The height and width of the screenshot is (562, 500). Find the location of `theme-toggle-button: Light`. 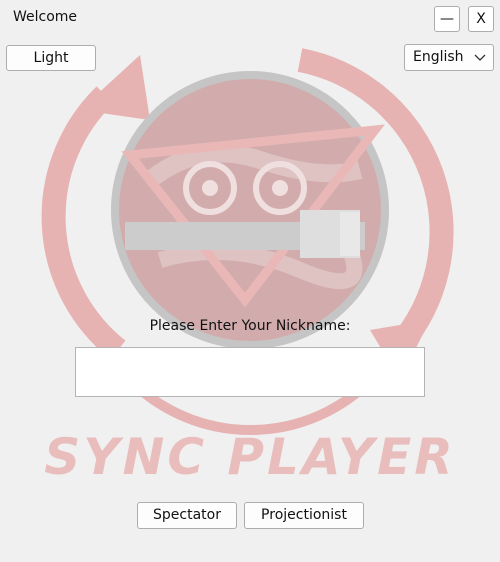

theme-toggle-button: Light is located at coordinates (51, 58).